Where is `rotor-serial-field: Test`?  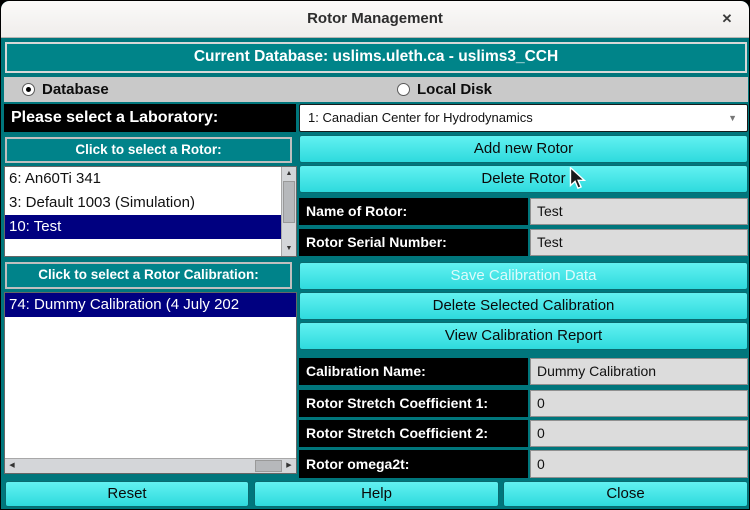
rotor-serial-field: Test is located at coordinates (639, 242).